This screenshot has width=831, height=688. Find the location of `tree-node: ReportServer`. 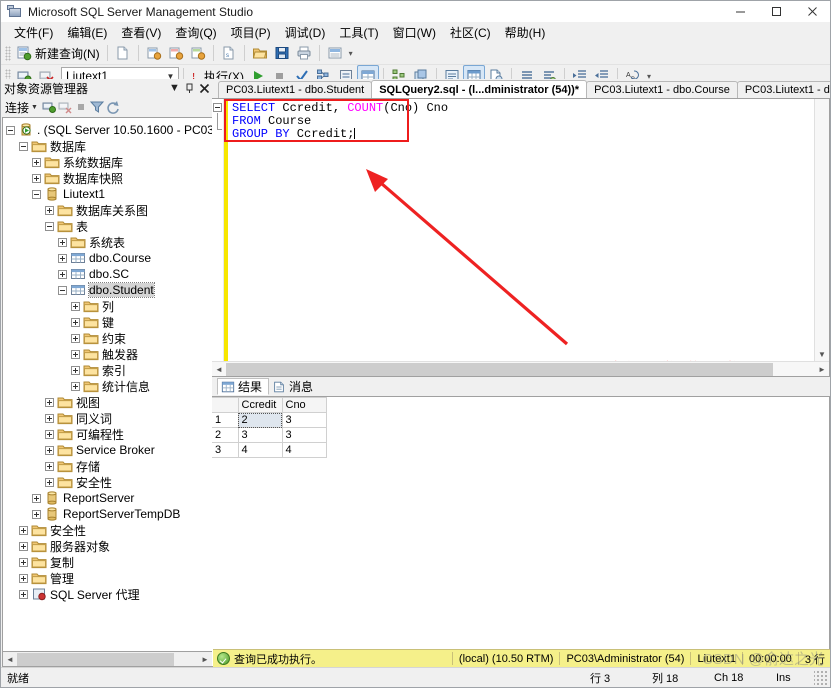

tree-node: ReportServer is located at coordinates (107, 498).